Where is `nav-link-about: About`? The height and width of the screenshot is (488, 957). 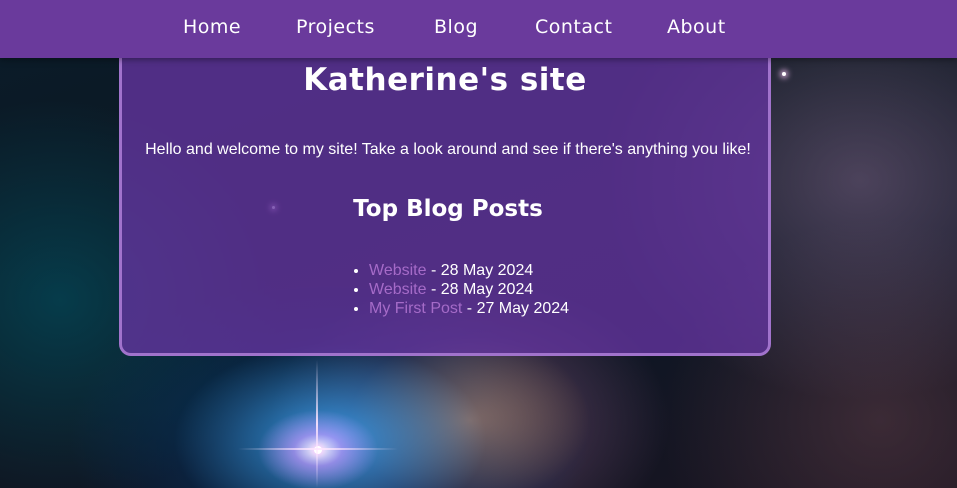
nav-link-about: About is located at coordinates (696, 27).